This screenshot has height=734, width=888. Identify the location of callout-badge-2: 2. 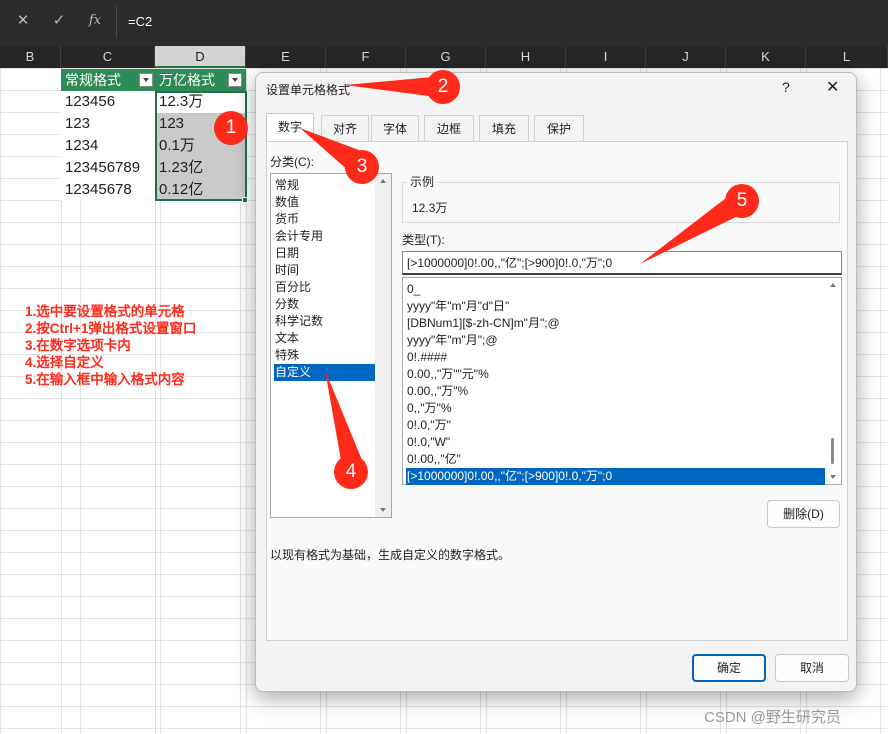
(443, 87).